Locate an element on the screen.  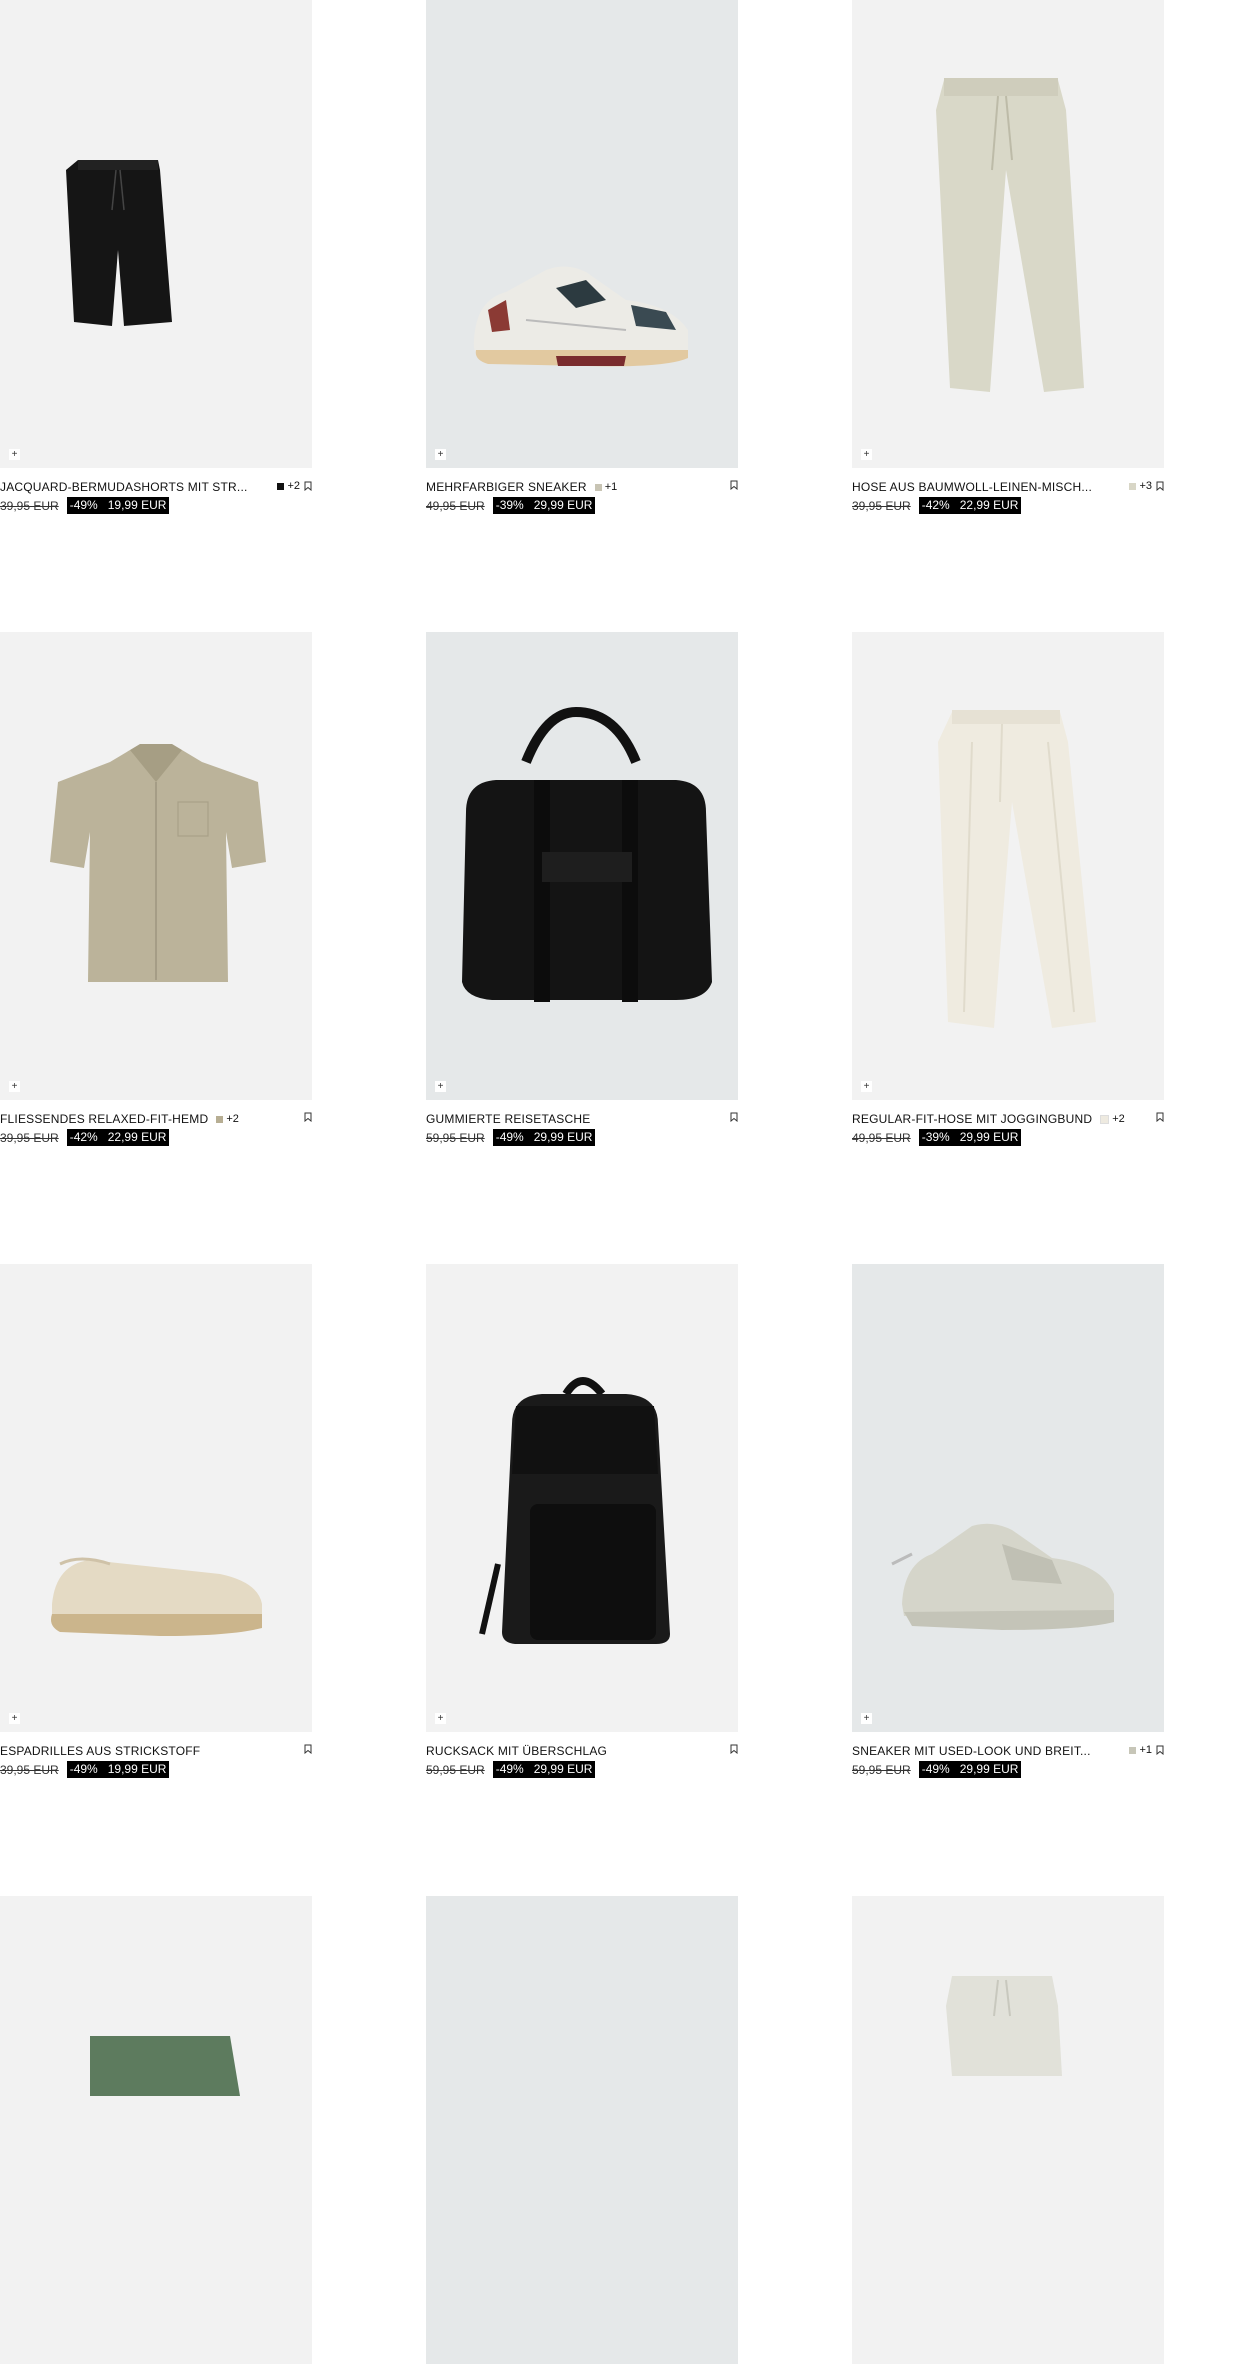
sale-price: 22,99 EUR is located at coordinates (989, 505).